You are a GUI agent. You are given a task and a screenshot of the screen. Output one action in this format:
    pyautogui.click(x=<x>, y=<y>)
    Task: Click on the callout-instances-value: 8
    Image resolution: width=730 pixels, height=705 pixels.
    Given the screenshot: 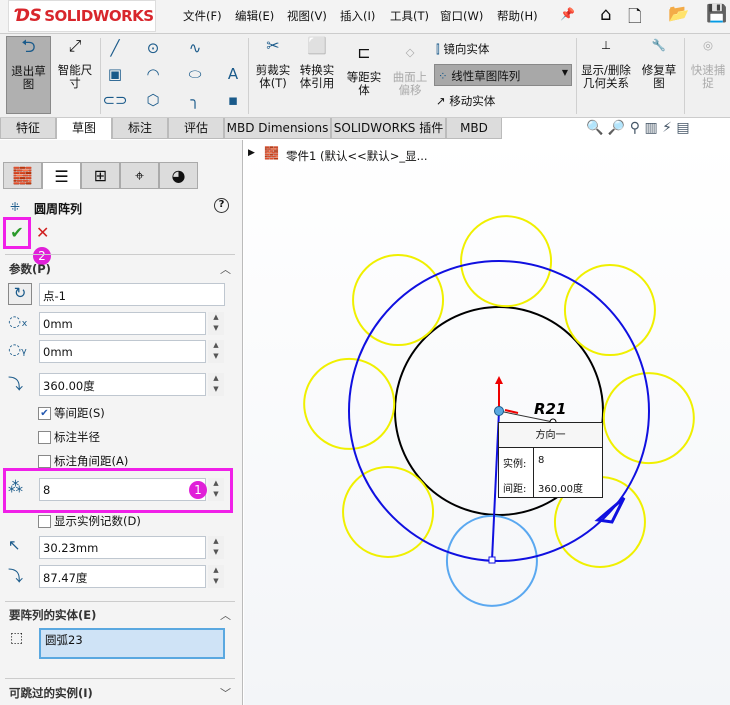 What is the action you would take?
    pyautogui.click(x=541, y=460)
    